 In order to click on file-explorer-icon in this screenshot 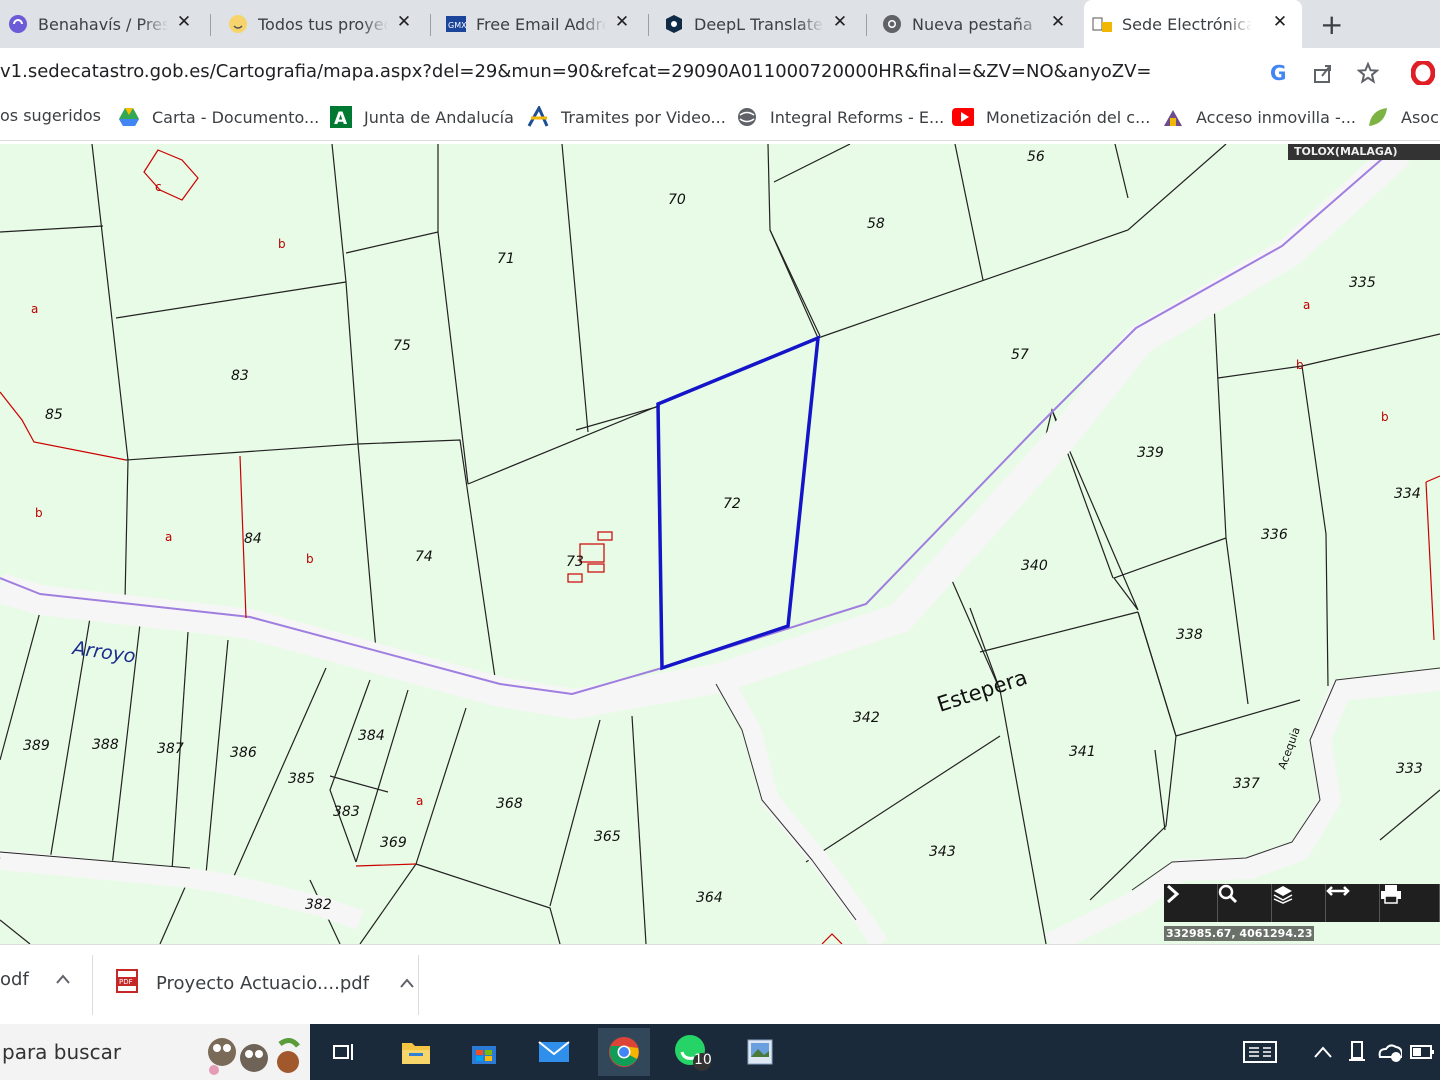, I will do `click(416, 1052)`.